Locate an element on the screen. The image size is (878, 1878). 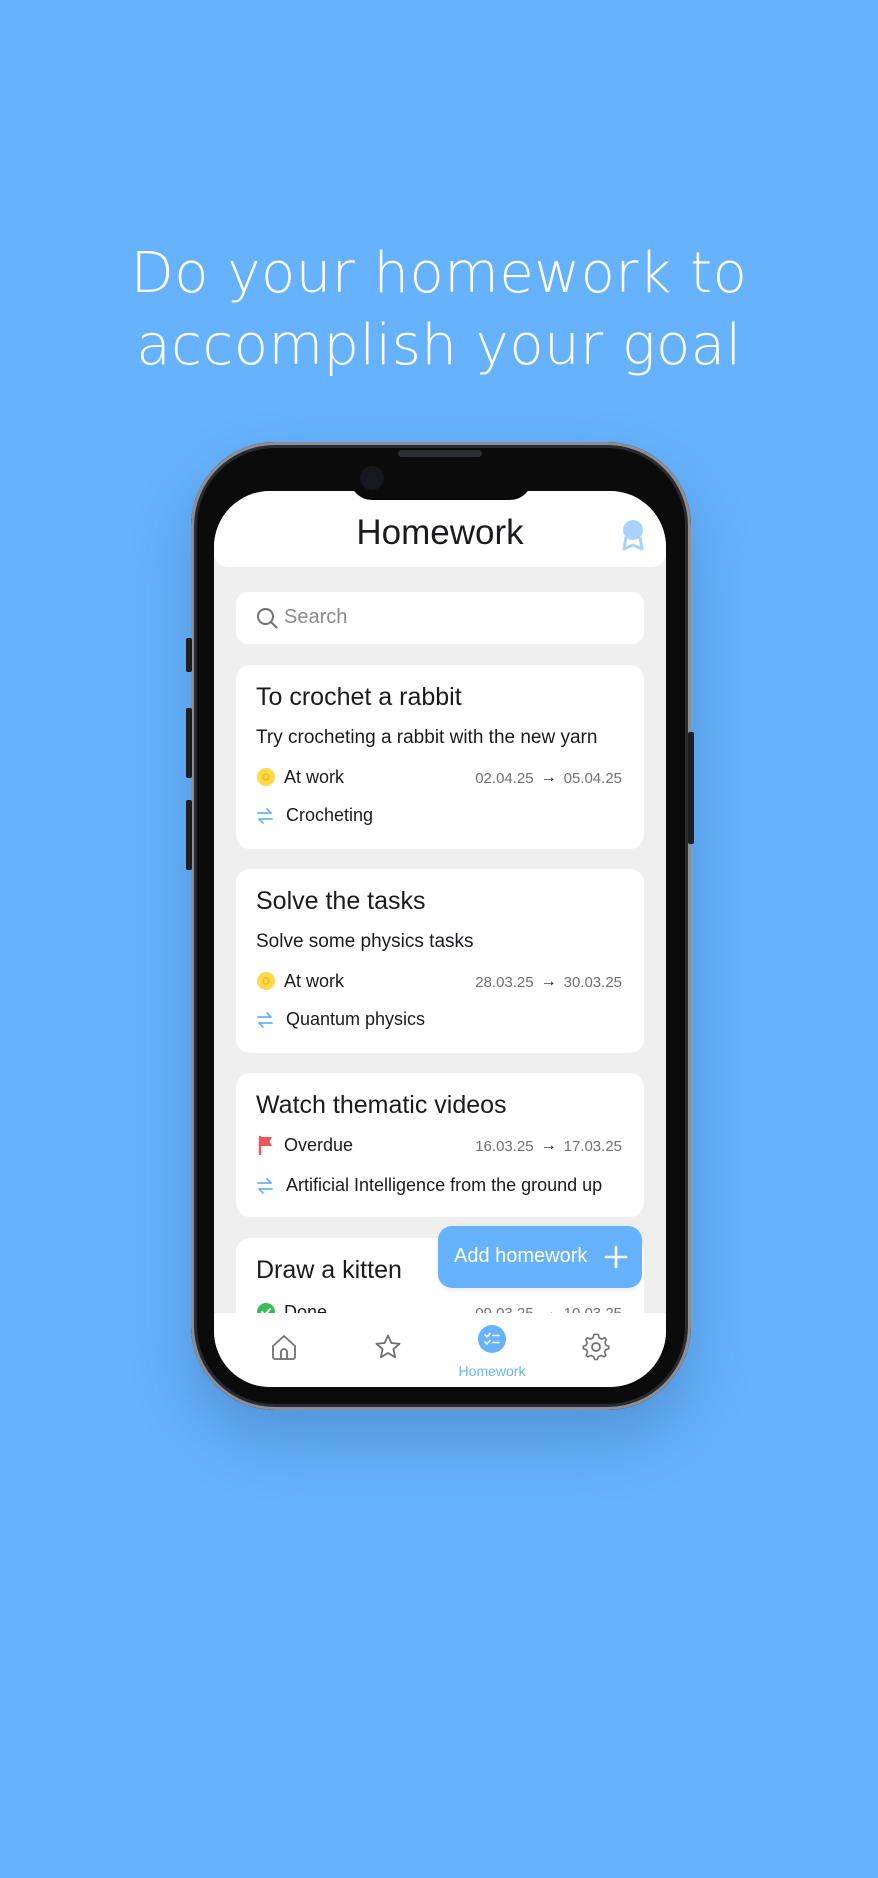
home-icon is located at coordinates (284, 1347).